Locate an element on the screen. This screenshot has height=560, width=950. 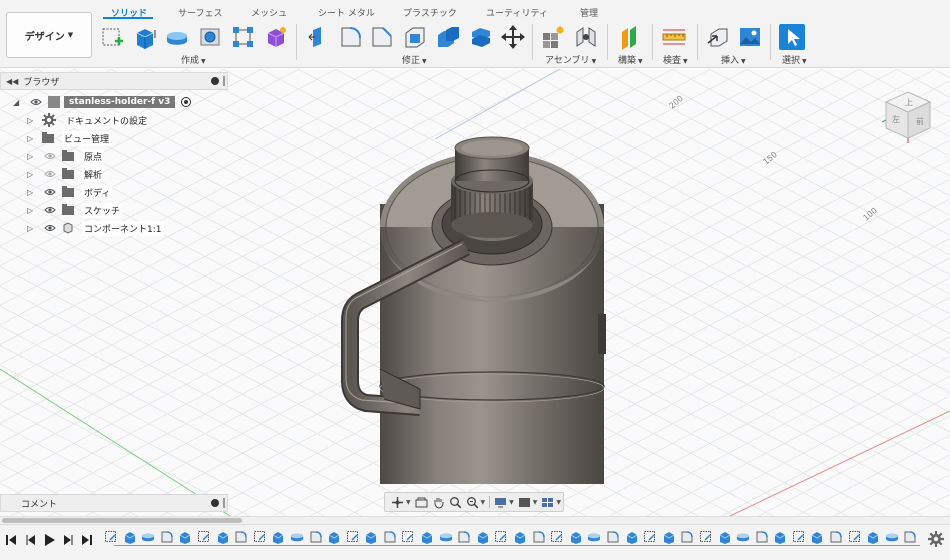
collapse-panel-icon: ◀◀ is located at coordinates (12, 81).